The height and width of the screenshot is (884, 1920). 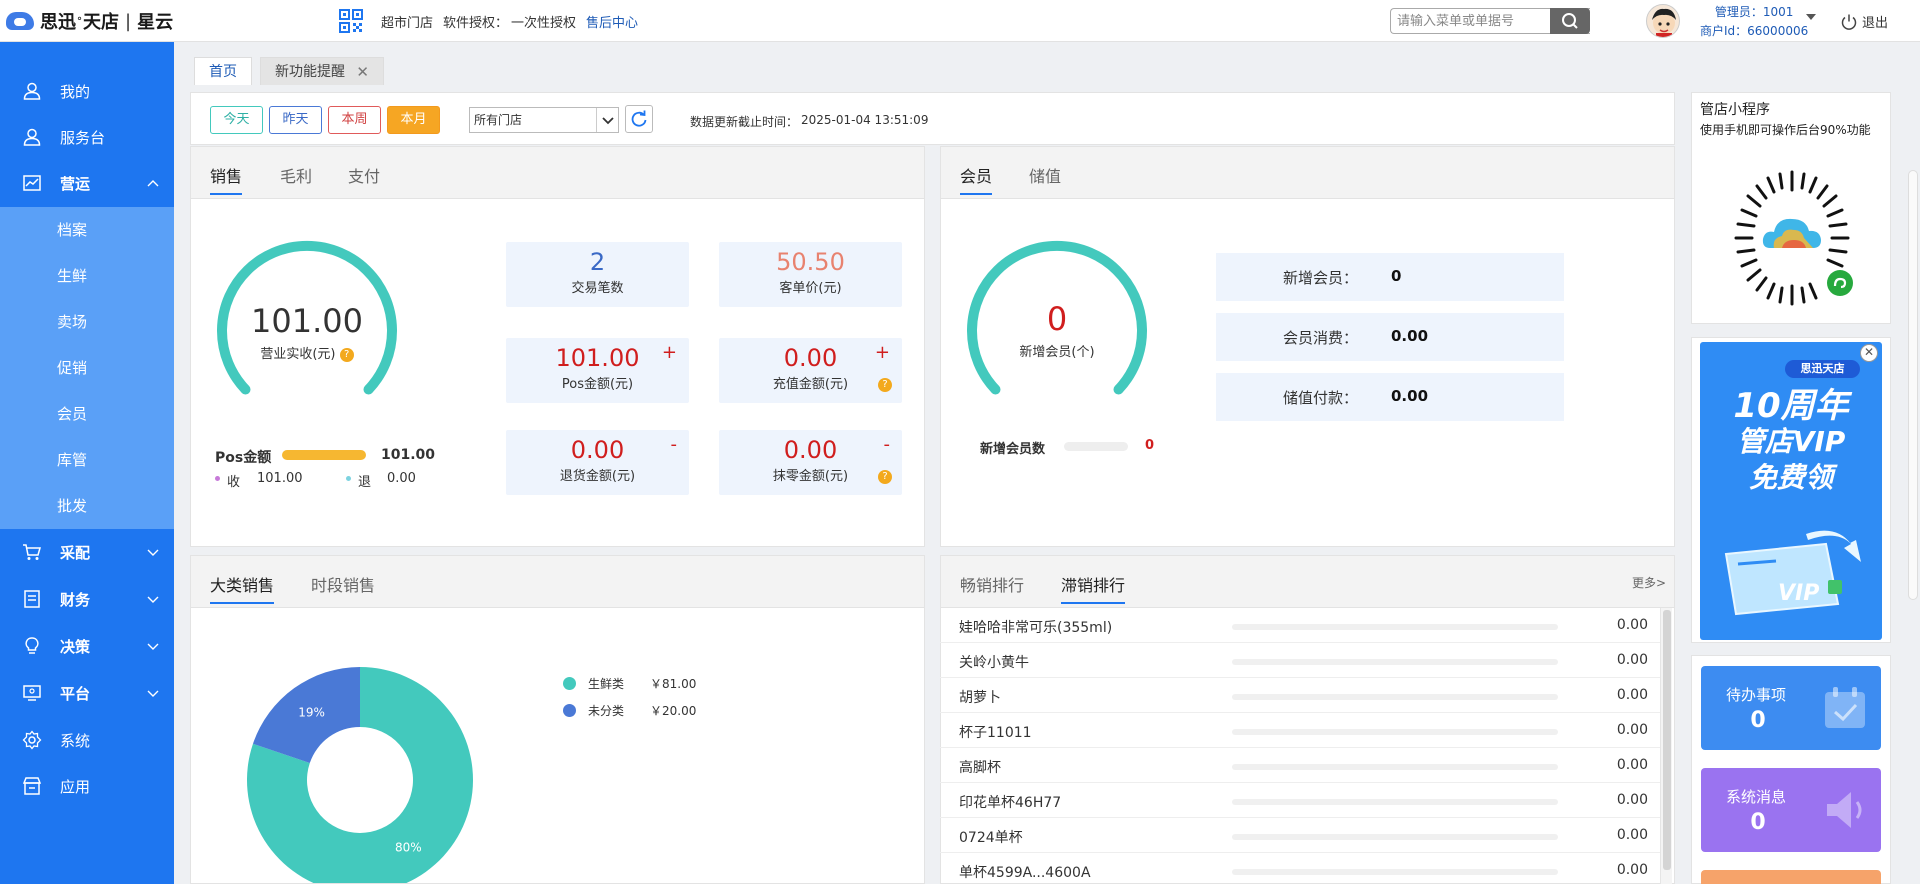 What do you see at coordinates (87, 183) in the screenshot?
I see `sidebar-item-operations: 营运` at bounding box center [87, 183].